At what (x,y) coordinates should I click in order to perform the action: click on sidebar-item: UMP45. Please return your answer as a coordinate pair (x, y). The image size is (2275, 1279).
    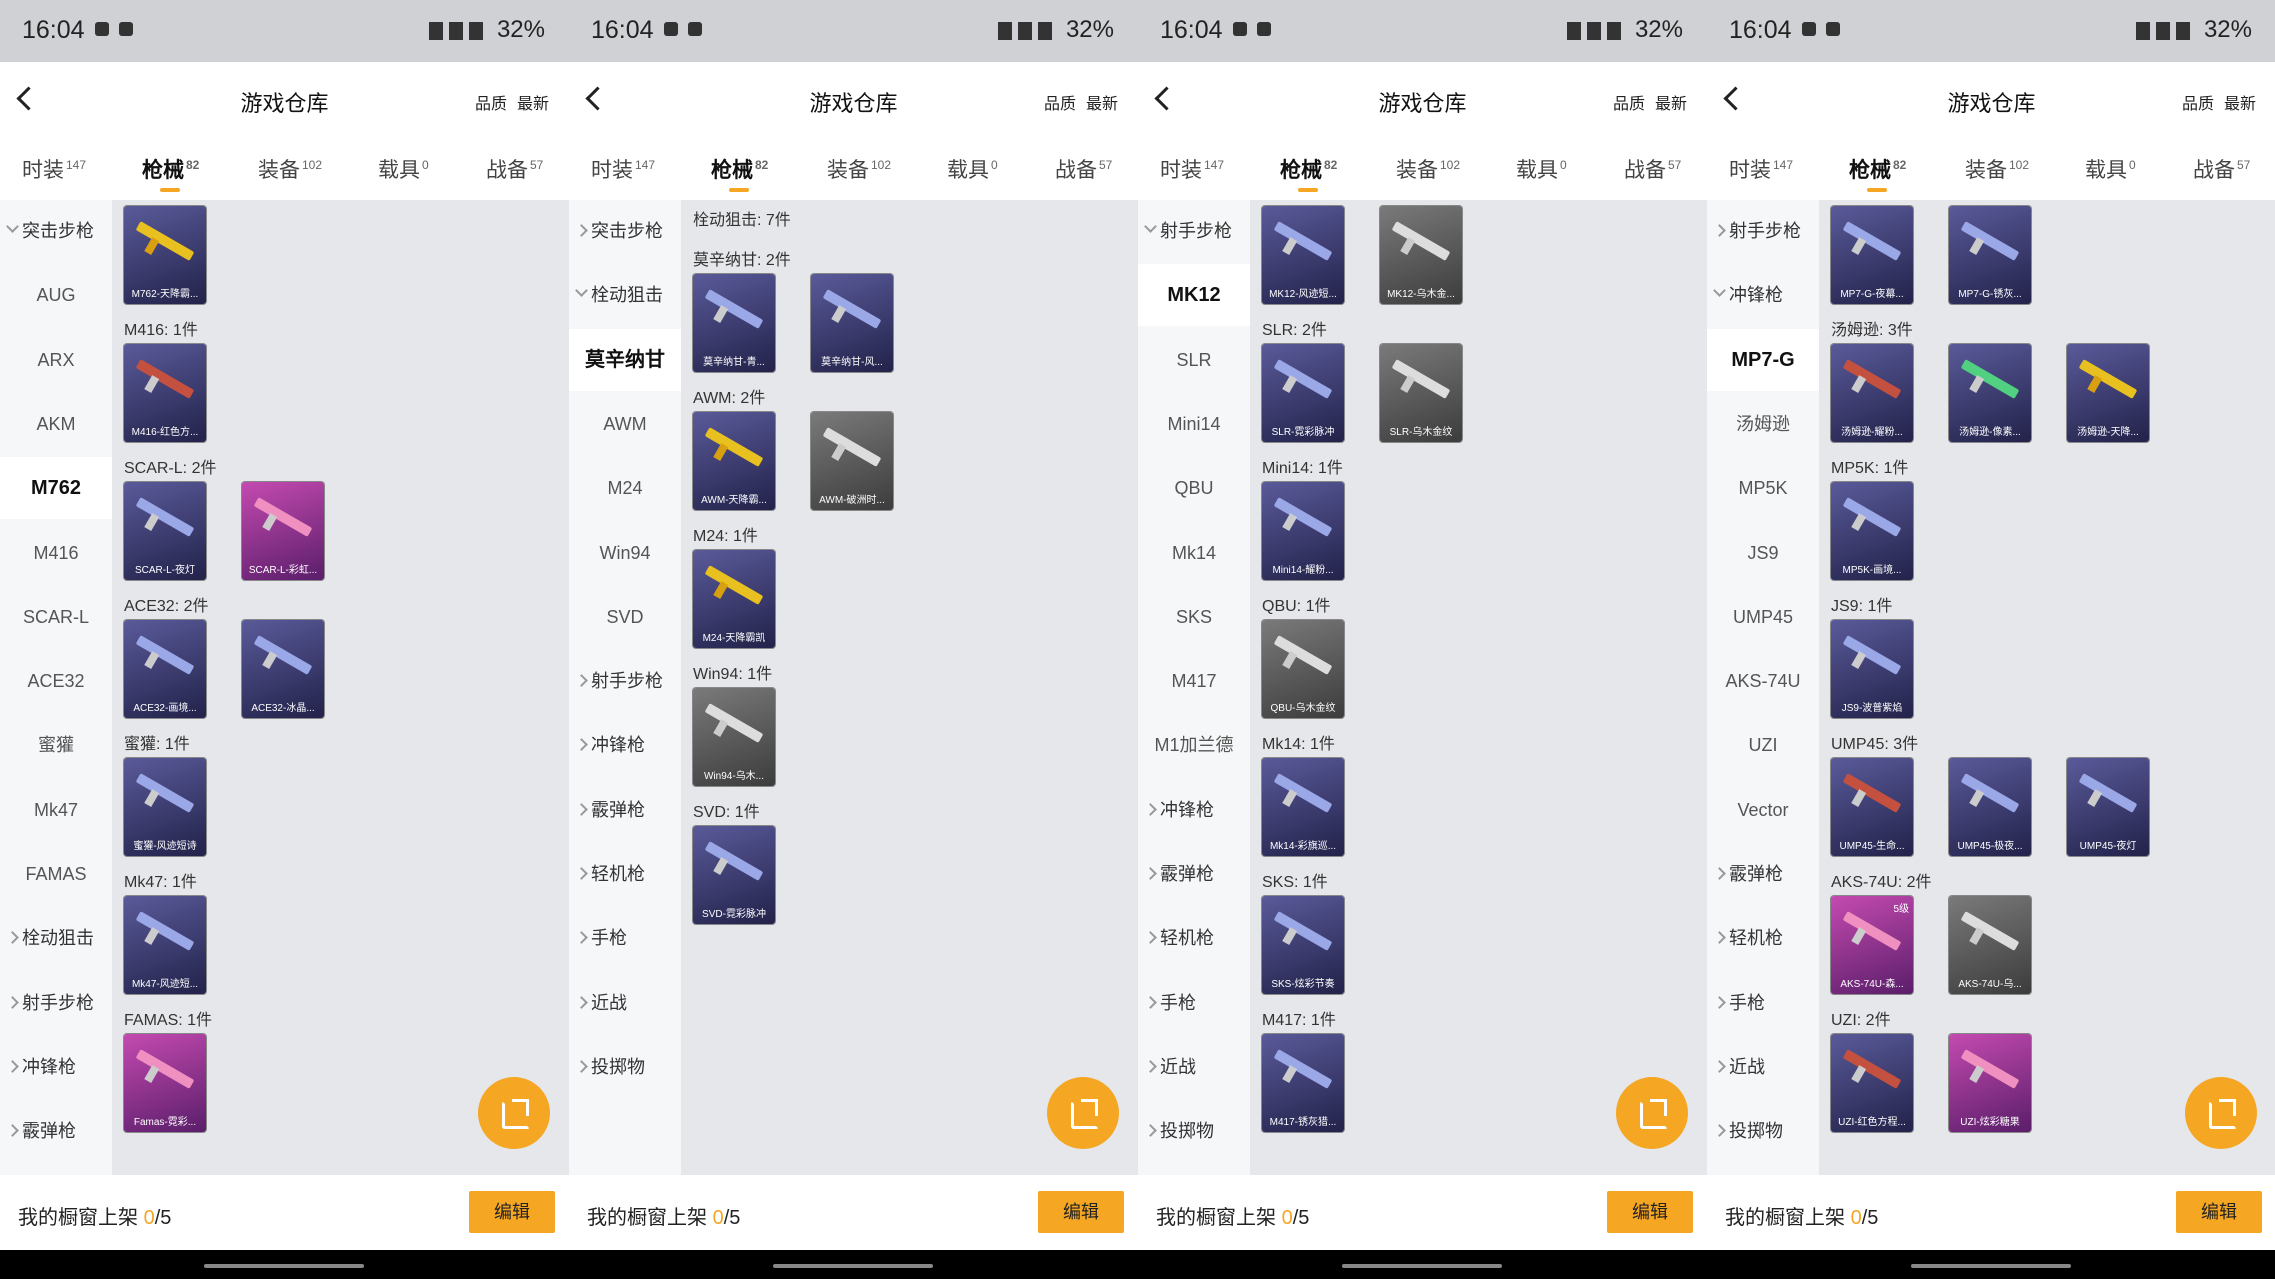
    Looking at the image, I should click on (1763, 617).